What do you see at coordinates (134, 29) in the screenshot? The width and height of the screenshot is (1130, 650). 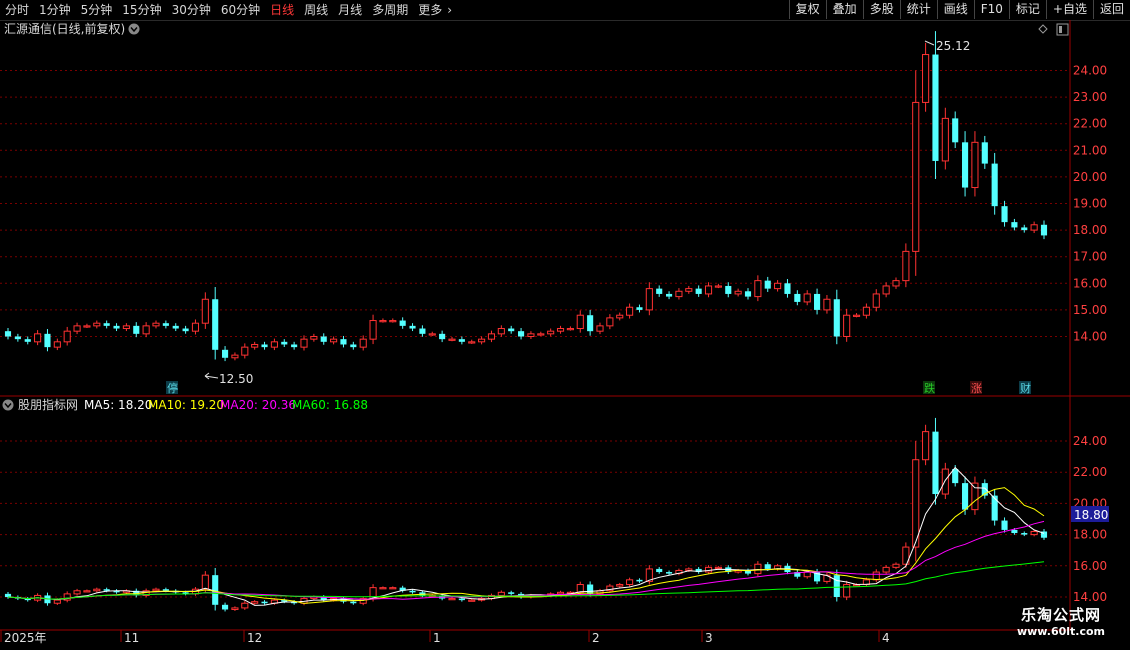 I see `title-dropdown-icon` at bounding box center [134, 29].